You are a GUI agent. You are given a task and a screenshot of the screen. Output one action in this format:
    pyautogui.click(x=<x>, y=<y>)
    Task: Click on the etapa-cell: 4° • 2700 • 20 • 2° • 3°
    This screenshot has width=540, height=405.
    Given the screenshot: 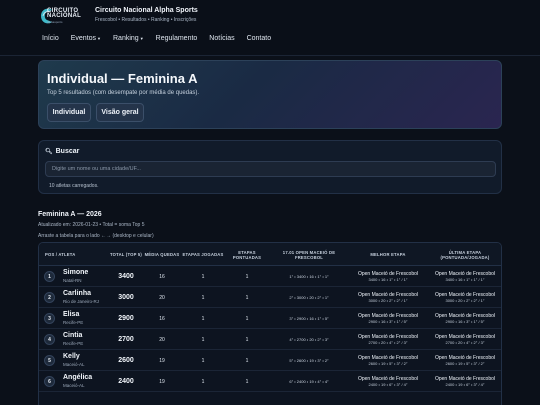 What is the action you would take?
    pyautogui.click(x=309, y=339)
    